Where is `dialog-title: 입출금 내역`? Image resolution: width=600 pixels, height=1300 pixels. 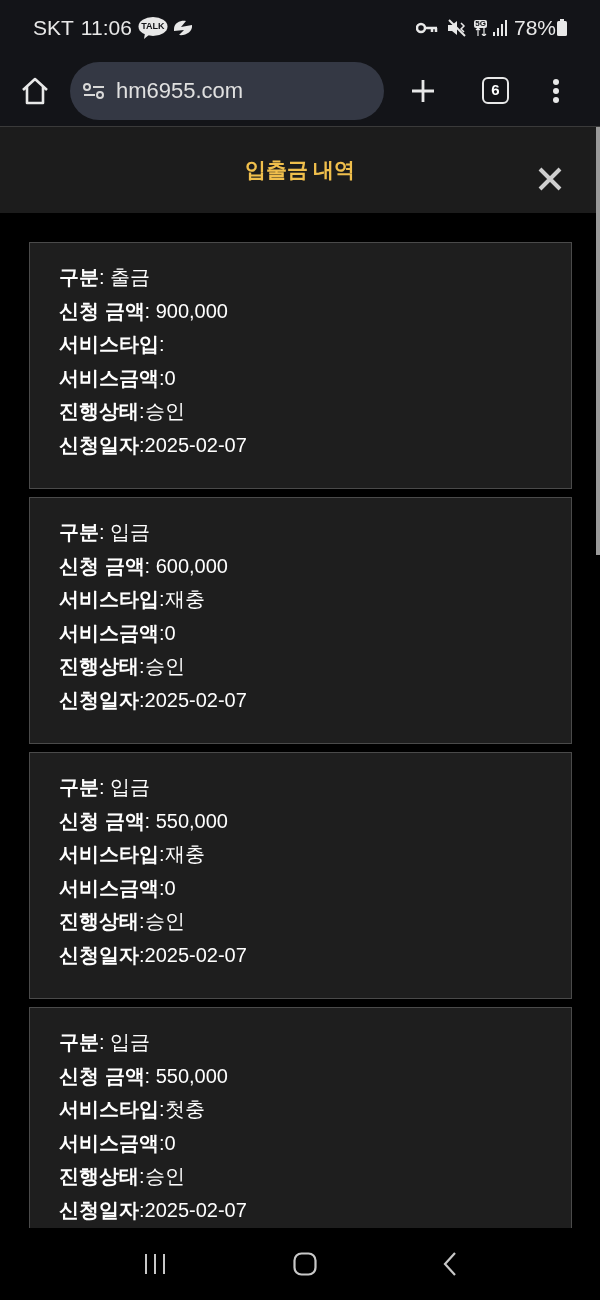
dialog-title: 입출금 내역 is located at coordinates (300, 170).